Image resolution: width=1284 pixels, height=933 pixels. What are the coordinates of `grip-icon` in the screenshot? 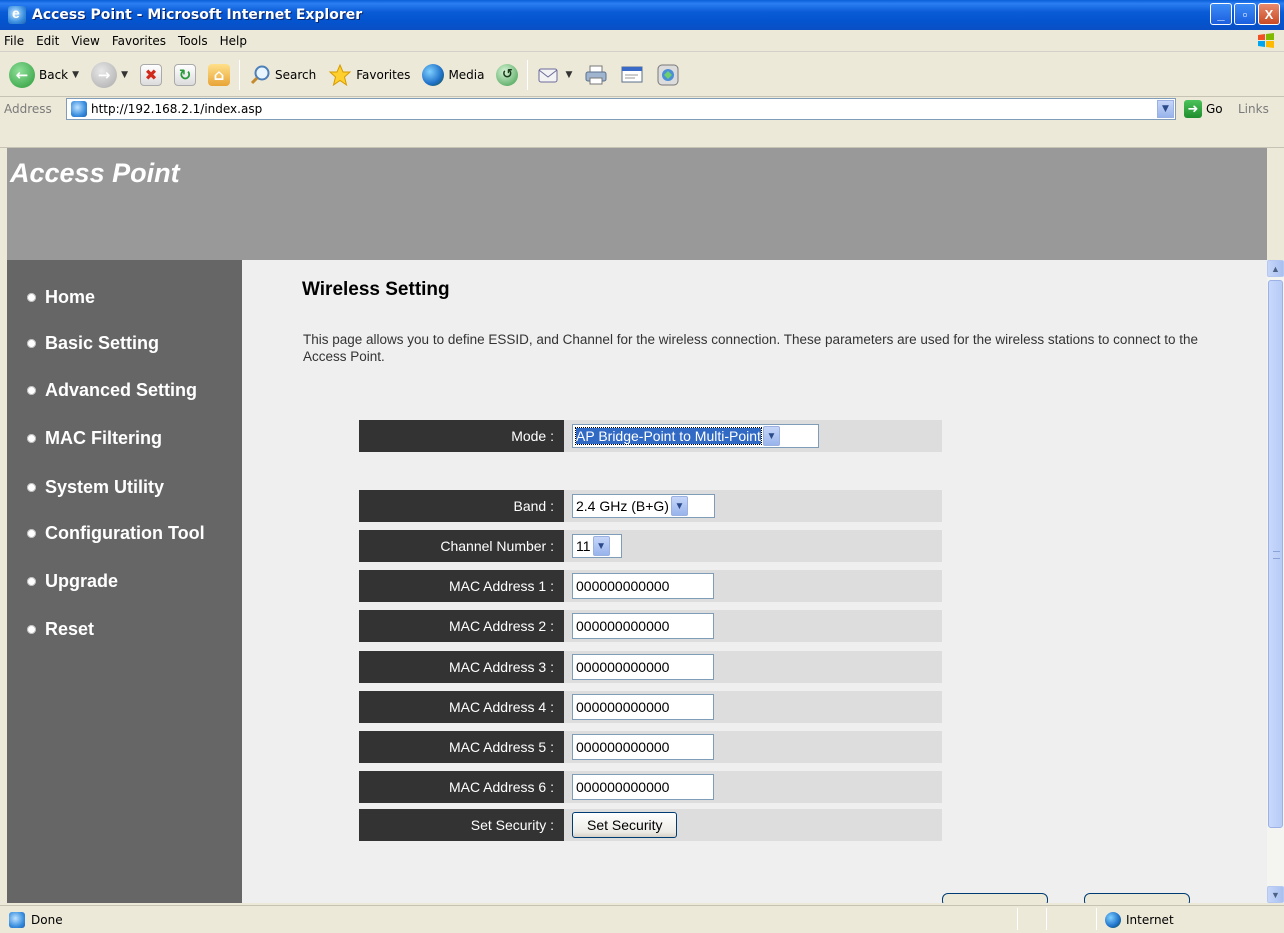 It's located at (1276, 555).